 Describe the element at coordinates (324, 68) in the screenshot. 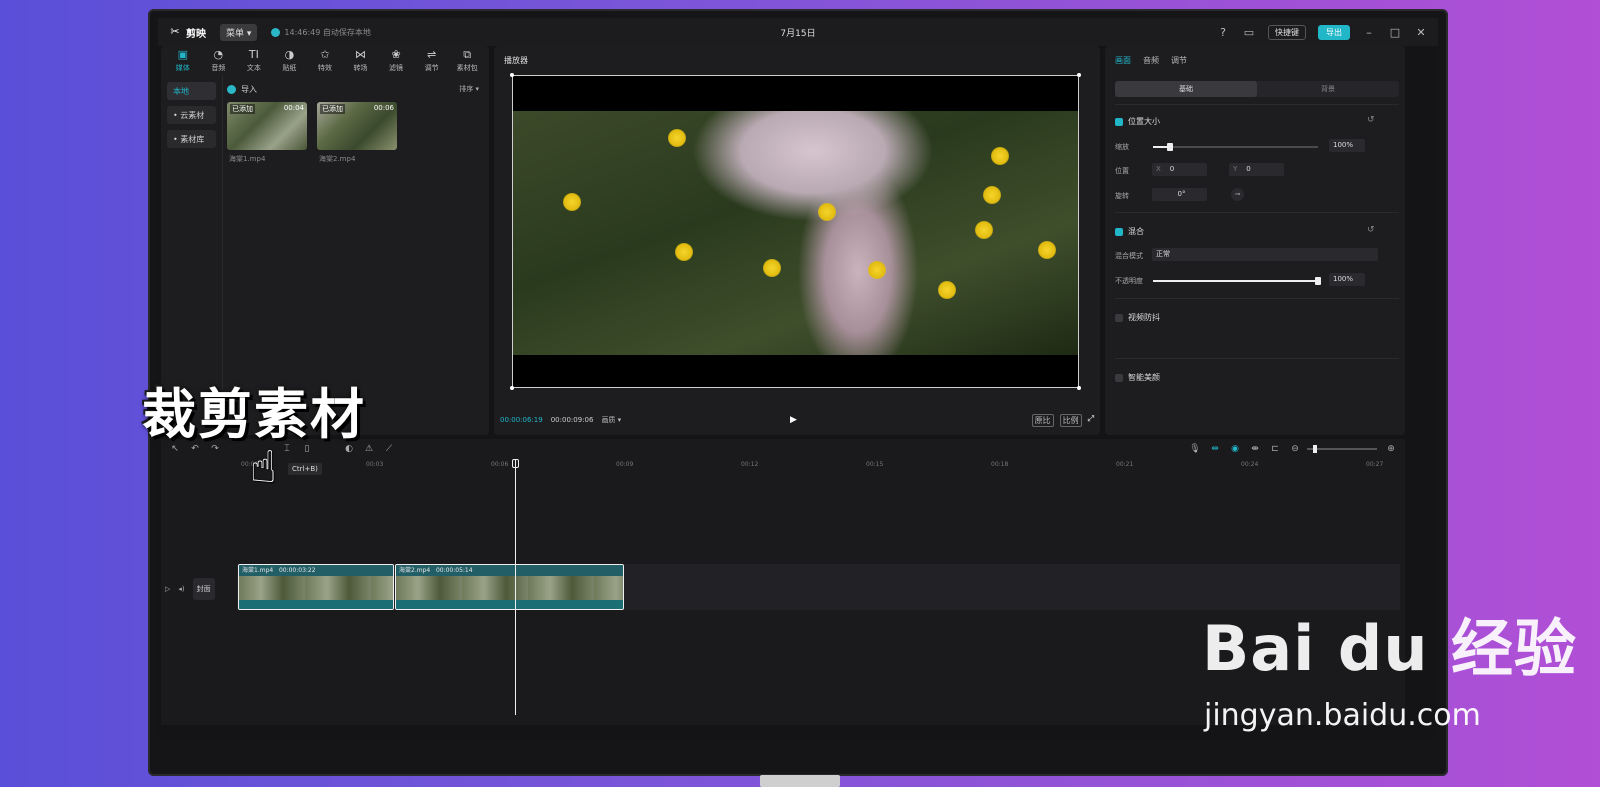

I see `tool-label: 特效` at that location.